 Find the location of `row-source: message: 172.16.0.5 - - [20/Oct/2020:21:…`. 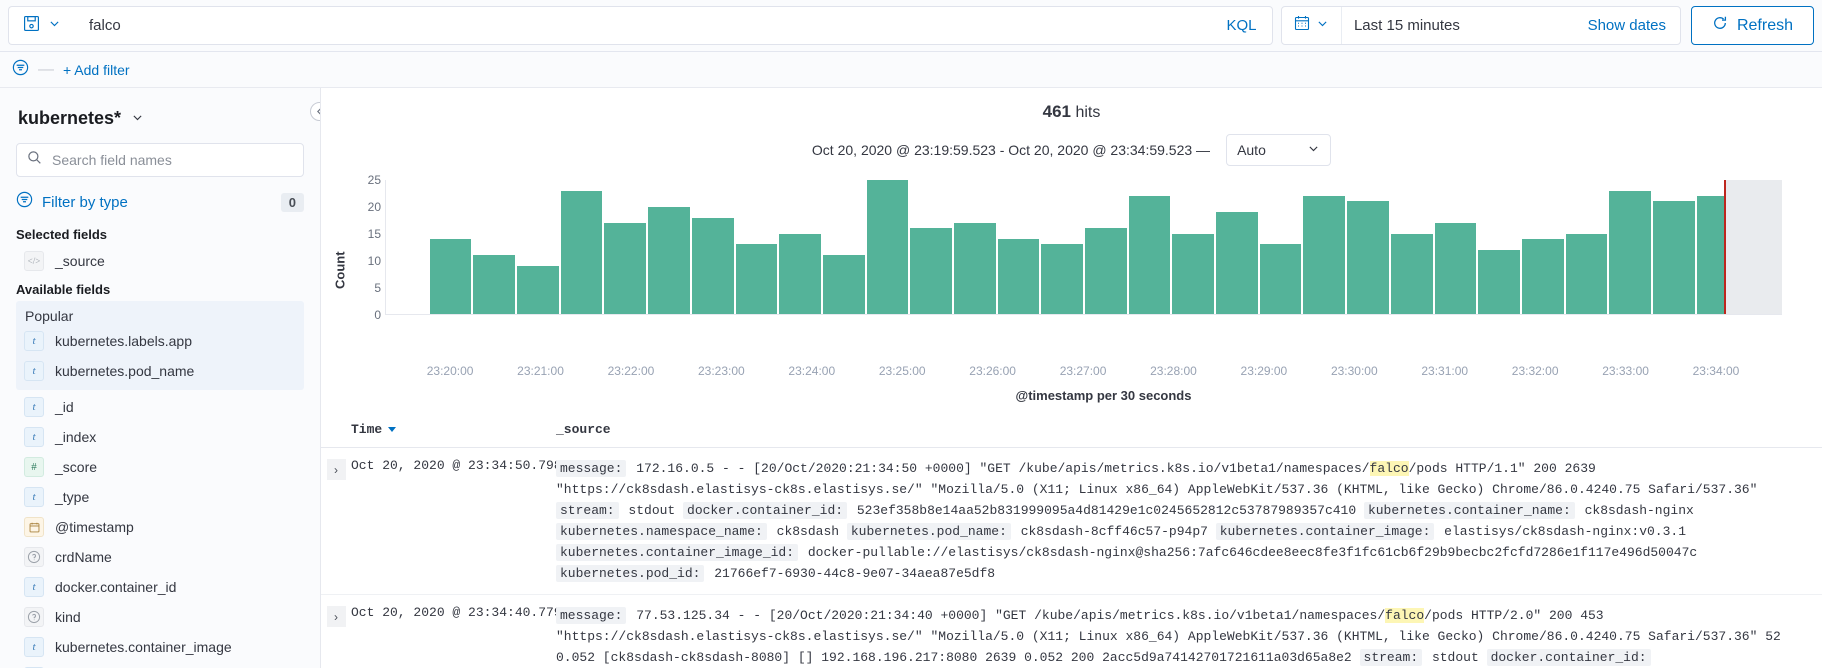

row-source: message: 172.16.0.5 - - [20/Oct/2020:21:… is located at coordinates (1157, 521).